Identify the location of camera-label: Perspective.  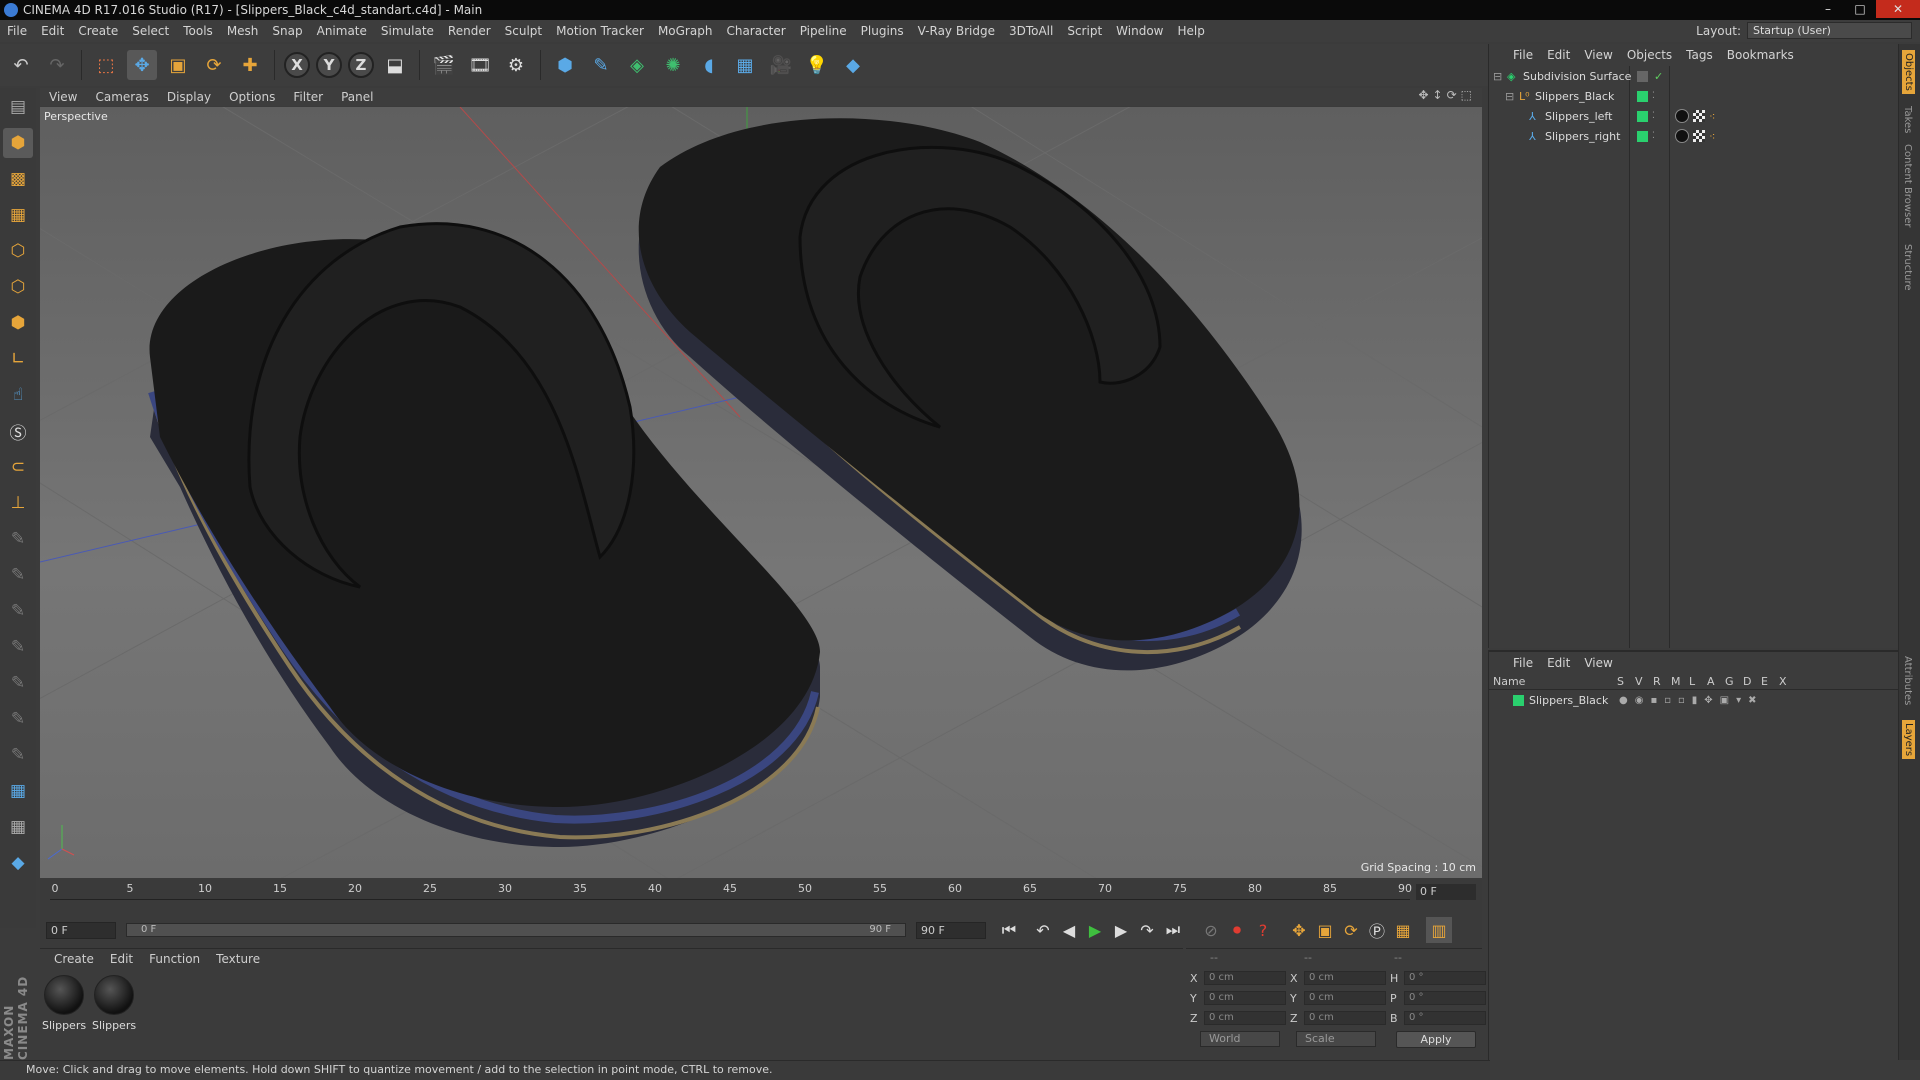
(76, 116).